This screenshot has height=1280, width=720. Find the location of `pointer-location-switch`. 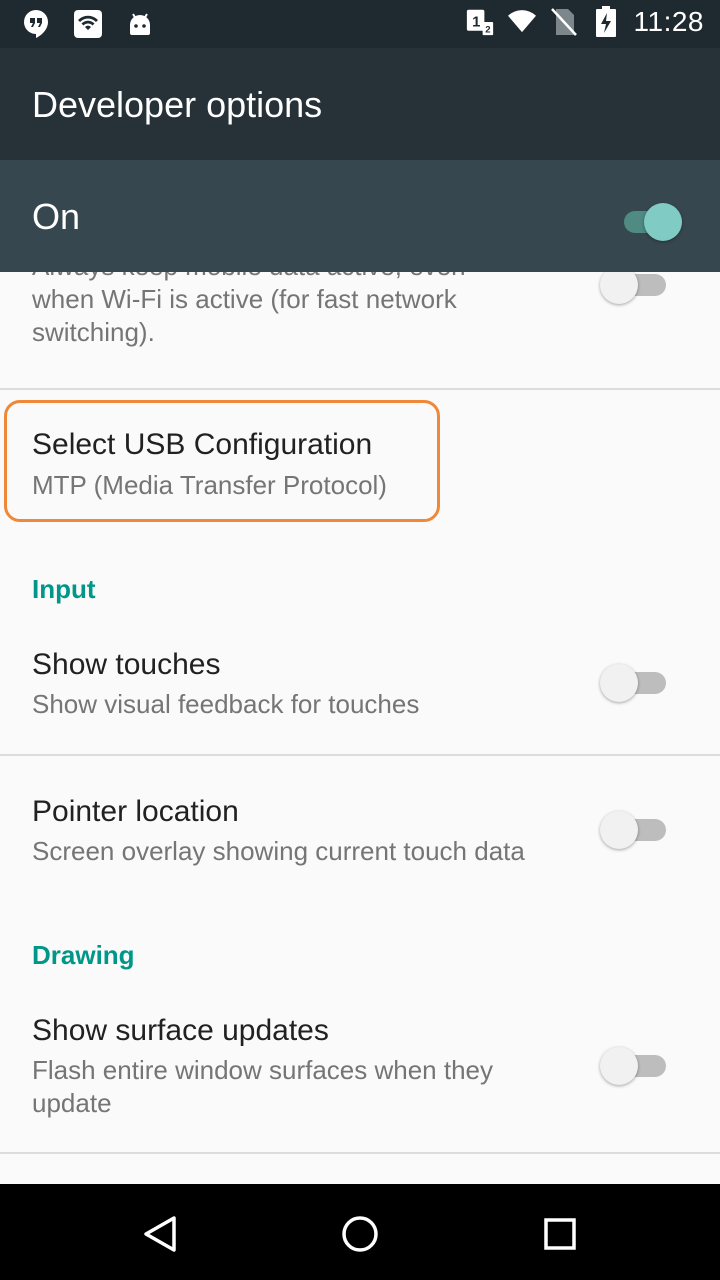

pointer-location-switch is located at coordinates (634, 829).